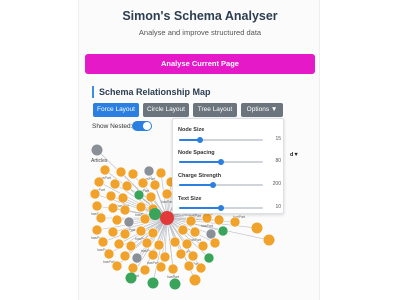  What do you see at coordinates (190, 199) in the screenshot?
I see `text-size-label: Text Size` at bounding box center [190, 199].